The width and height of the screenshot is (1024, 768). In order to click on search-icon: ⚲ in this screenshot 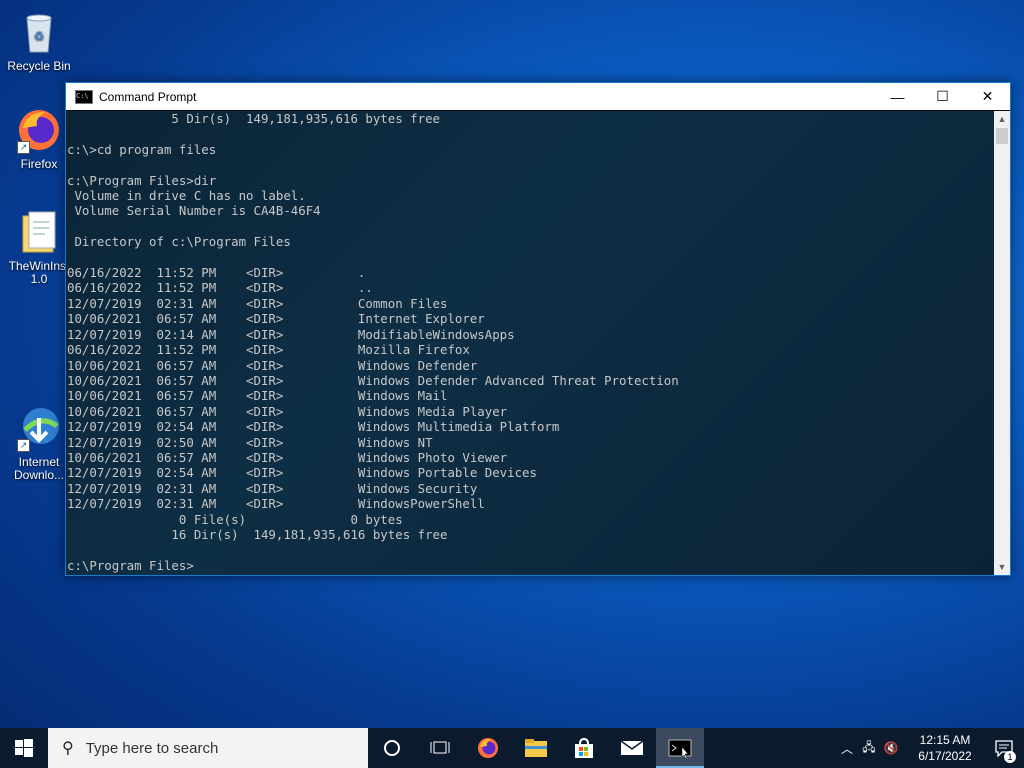, I will do `click(68, 748)`.